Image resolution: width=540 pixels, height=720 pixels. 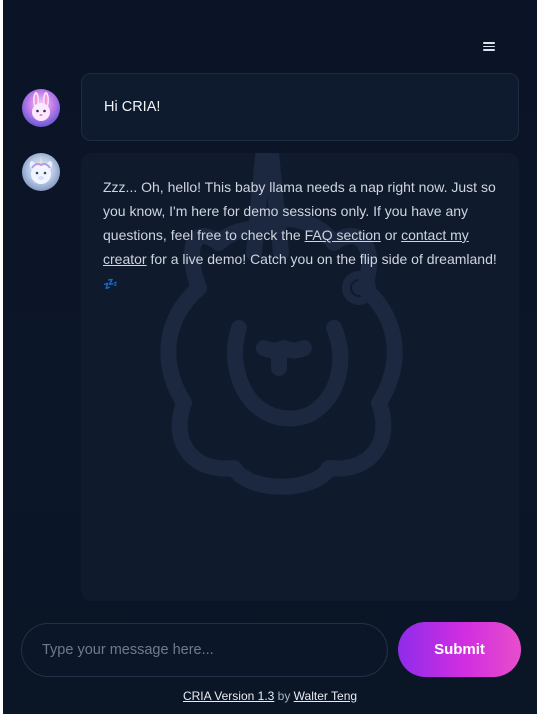 I want to click on bot-text-part2: or, so click(x=391, y=235).